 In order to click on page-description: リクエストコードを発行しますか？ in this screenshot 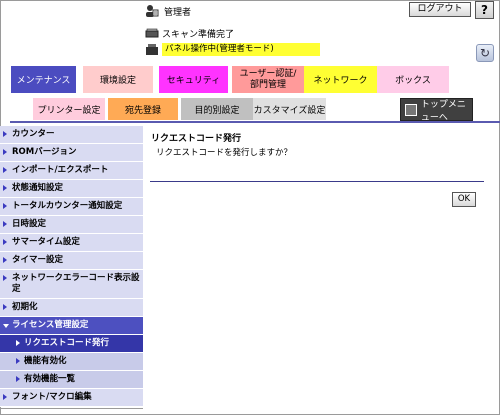, I will do `click(224, 153)`.